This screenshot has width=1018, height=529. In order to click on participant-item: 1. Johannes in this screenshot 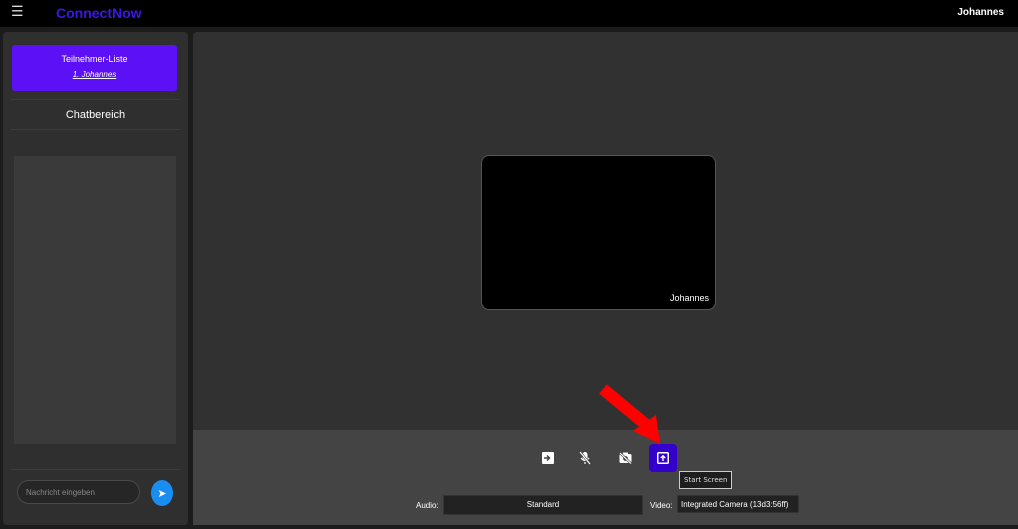, I will do `click(94, 74)`.